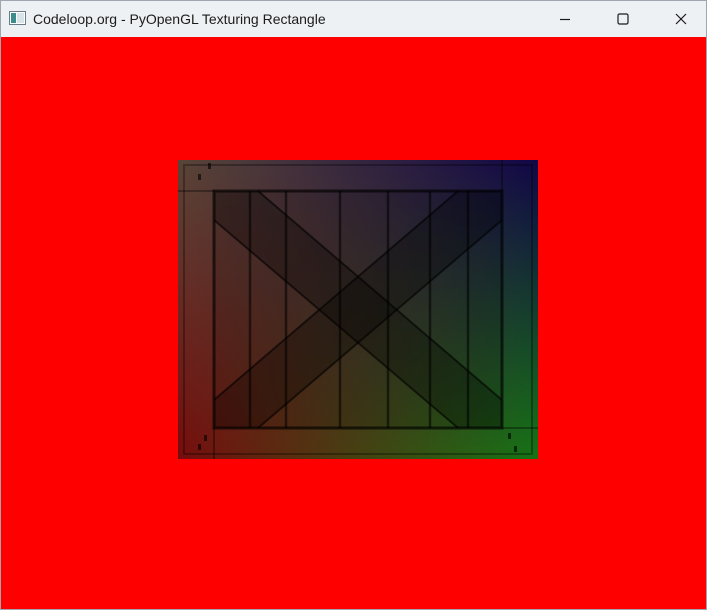  I want to click on close-button, so click(679, 19).